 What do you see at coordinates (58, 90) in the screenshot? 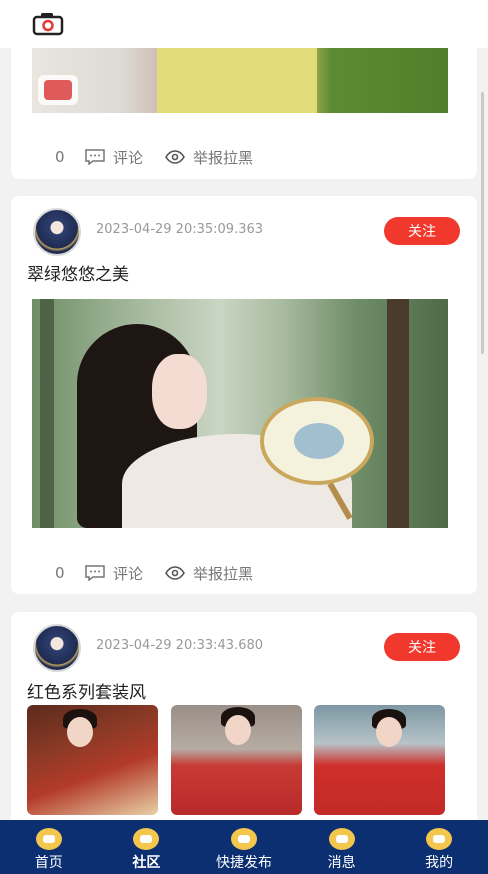
I see `watermark-stamp` at bounding box center [58, 90].